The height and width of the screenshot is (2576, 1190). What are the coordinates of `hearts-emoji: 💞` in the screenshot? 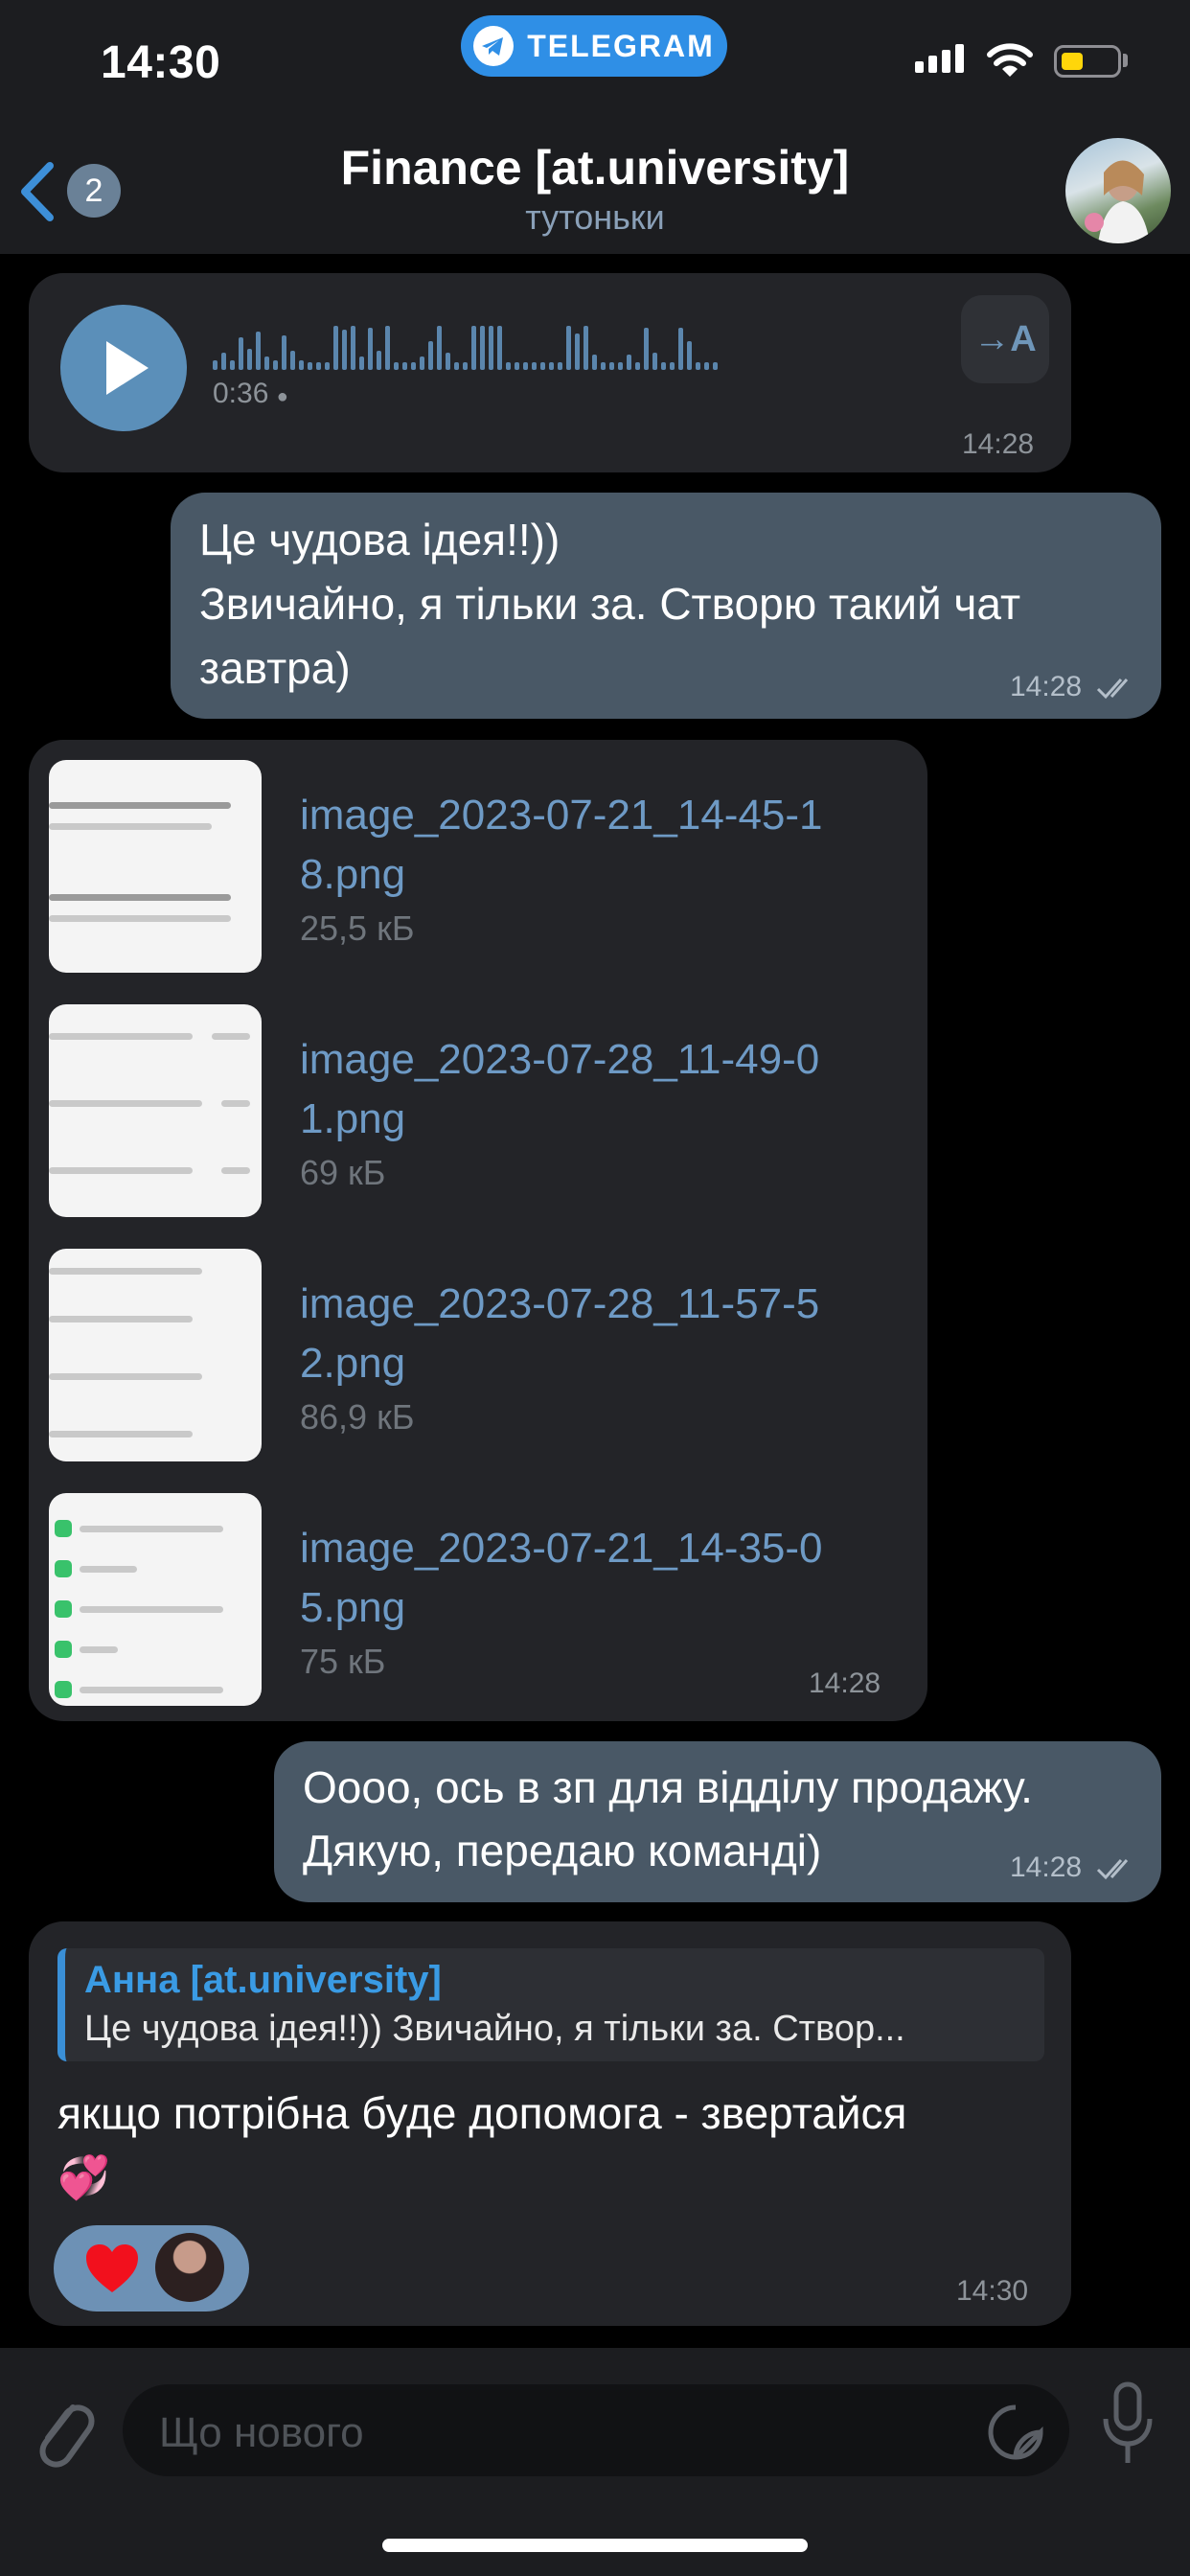 It's located at (84, 2177).